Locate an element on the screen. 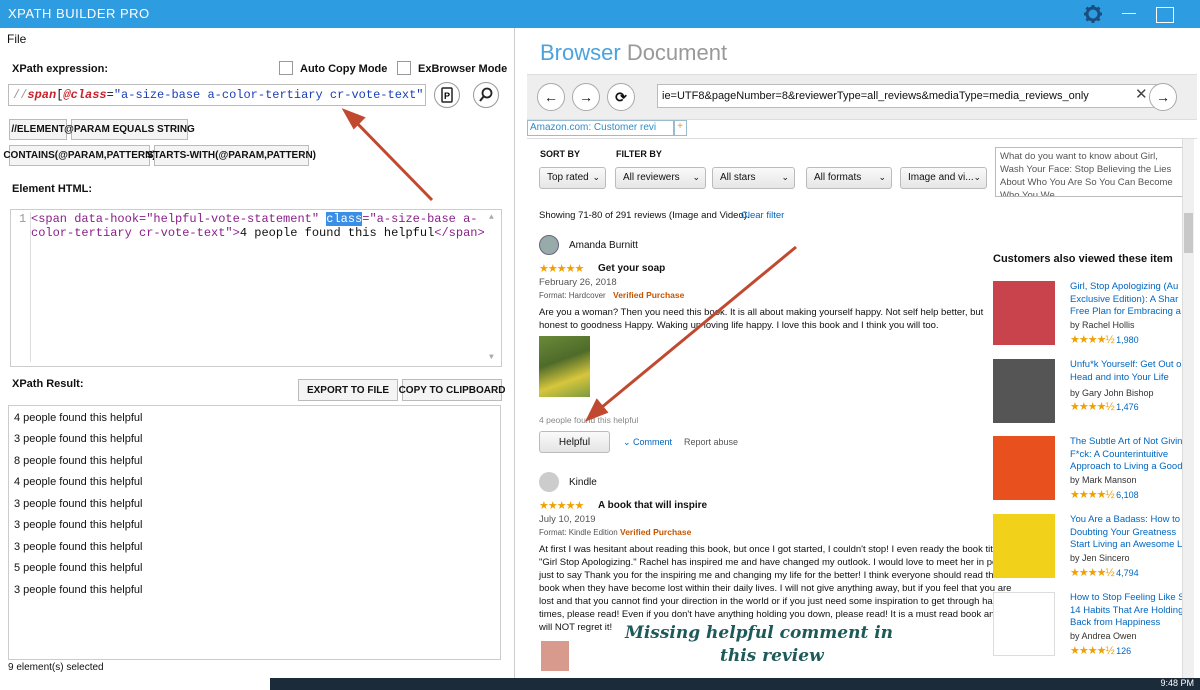 The width and height of the screenshot is (1200, 690). product-rating: ★★★★½ 4,794 is located at coordinates (1104, 573).